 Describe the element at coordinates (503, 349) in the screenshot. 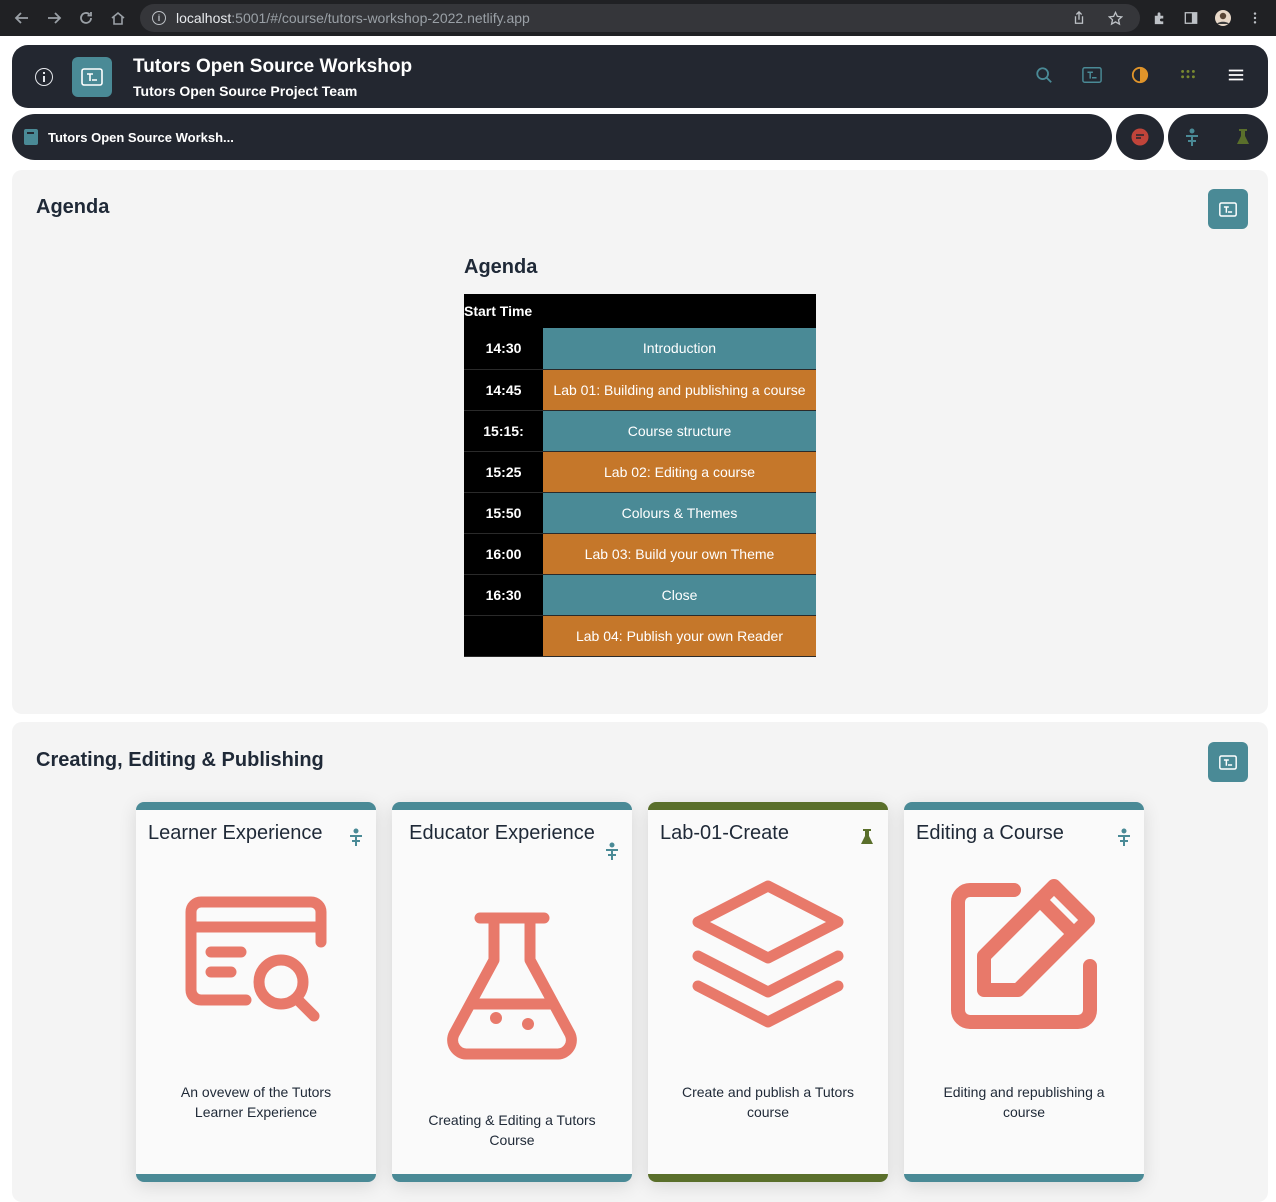

I see `time-cell: 14:30` at that location.